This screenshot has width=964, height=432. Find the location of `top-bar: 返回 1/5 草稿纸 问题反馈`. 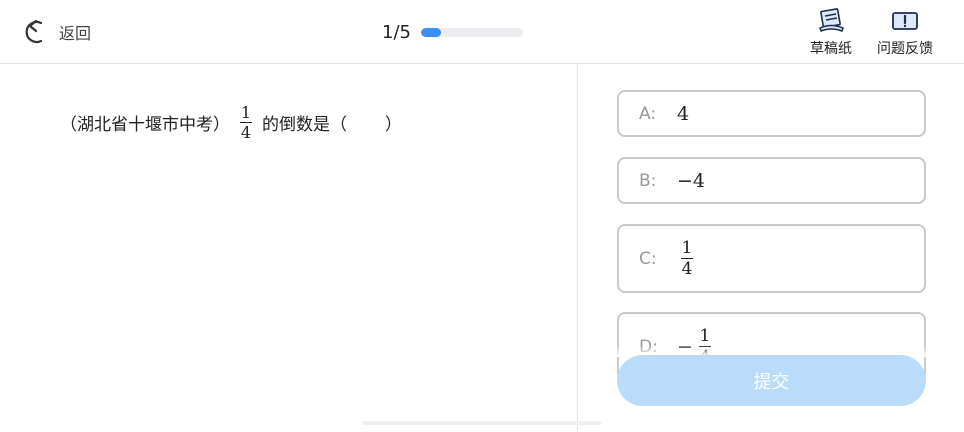

top-bar: 返回 1/5 草稿纸 问题反馈 is located at coordinates (482, 32).